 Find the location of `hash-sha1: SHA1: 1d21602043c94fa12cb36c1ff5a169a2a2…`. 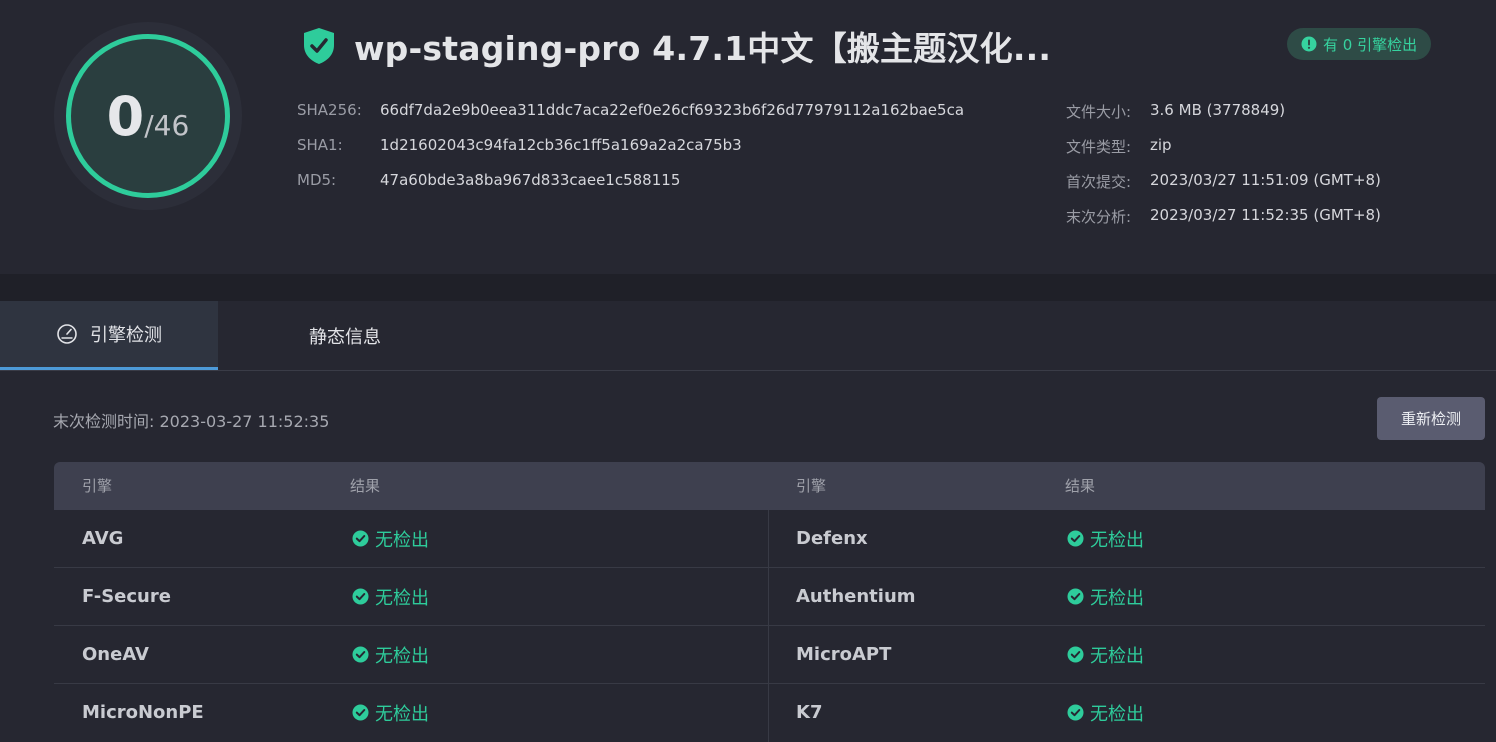

hash-sha1: SHA1: 1d21602043c94fa12cb36c1ff5a169a2a2… is located at coordinates (519, 145).